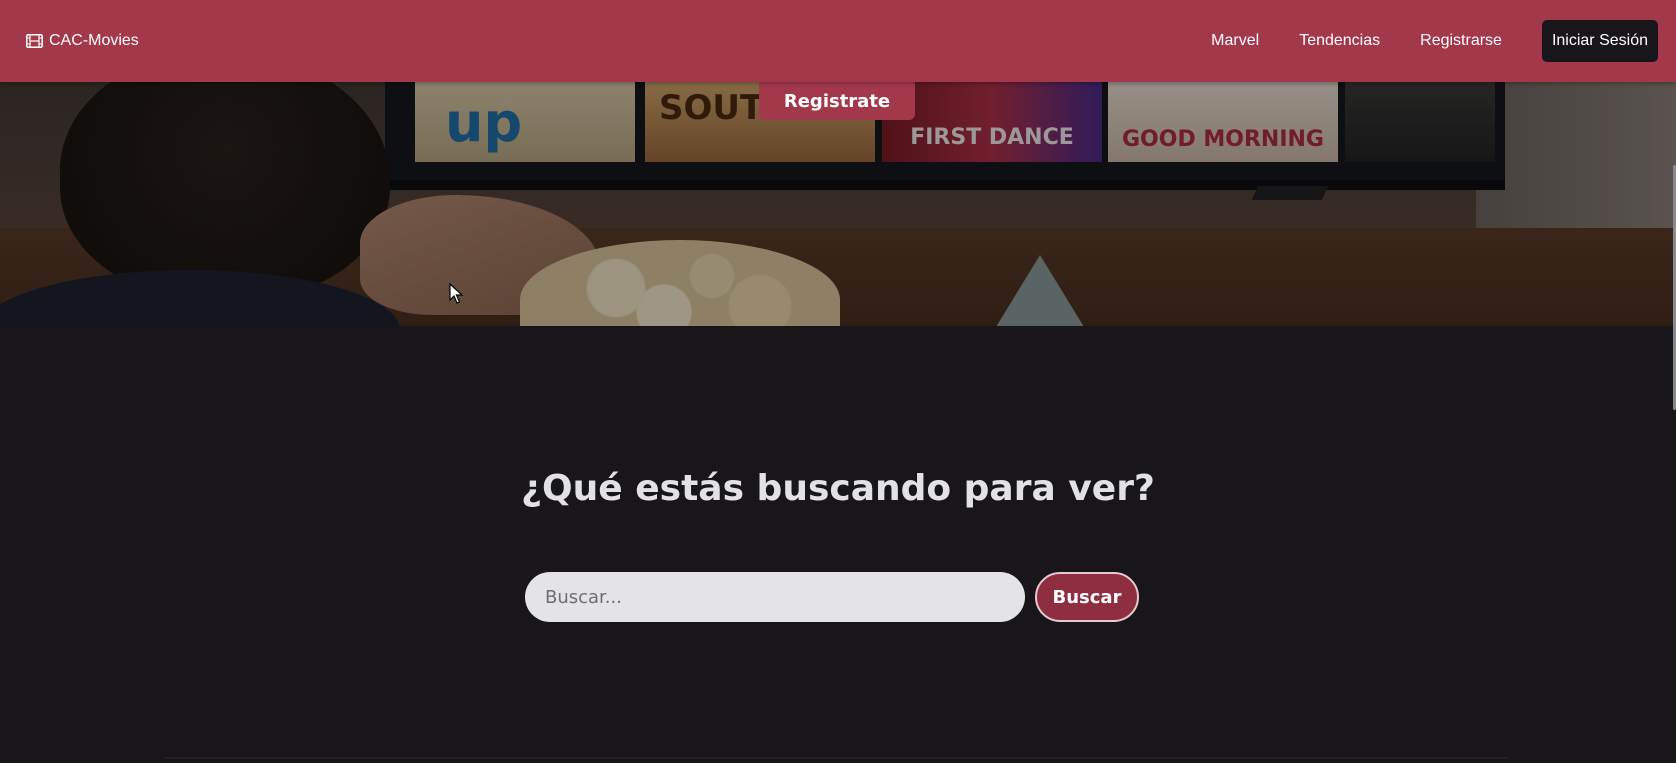  I want to click on film-icon, so click(34, 41).